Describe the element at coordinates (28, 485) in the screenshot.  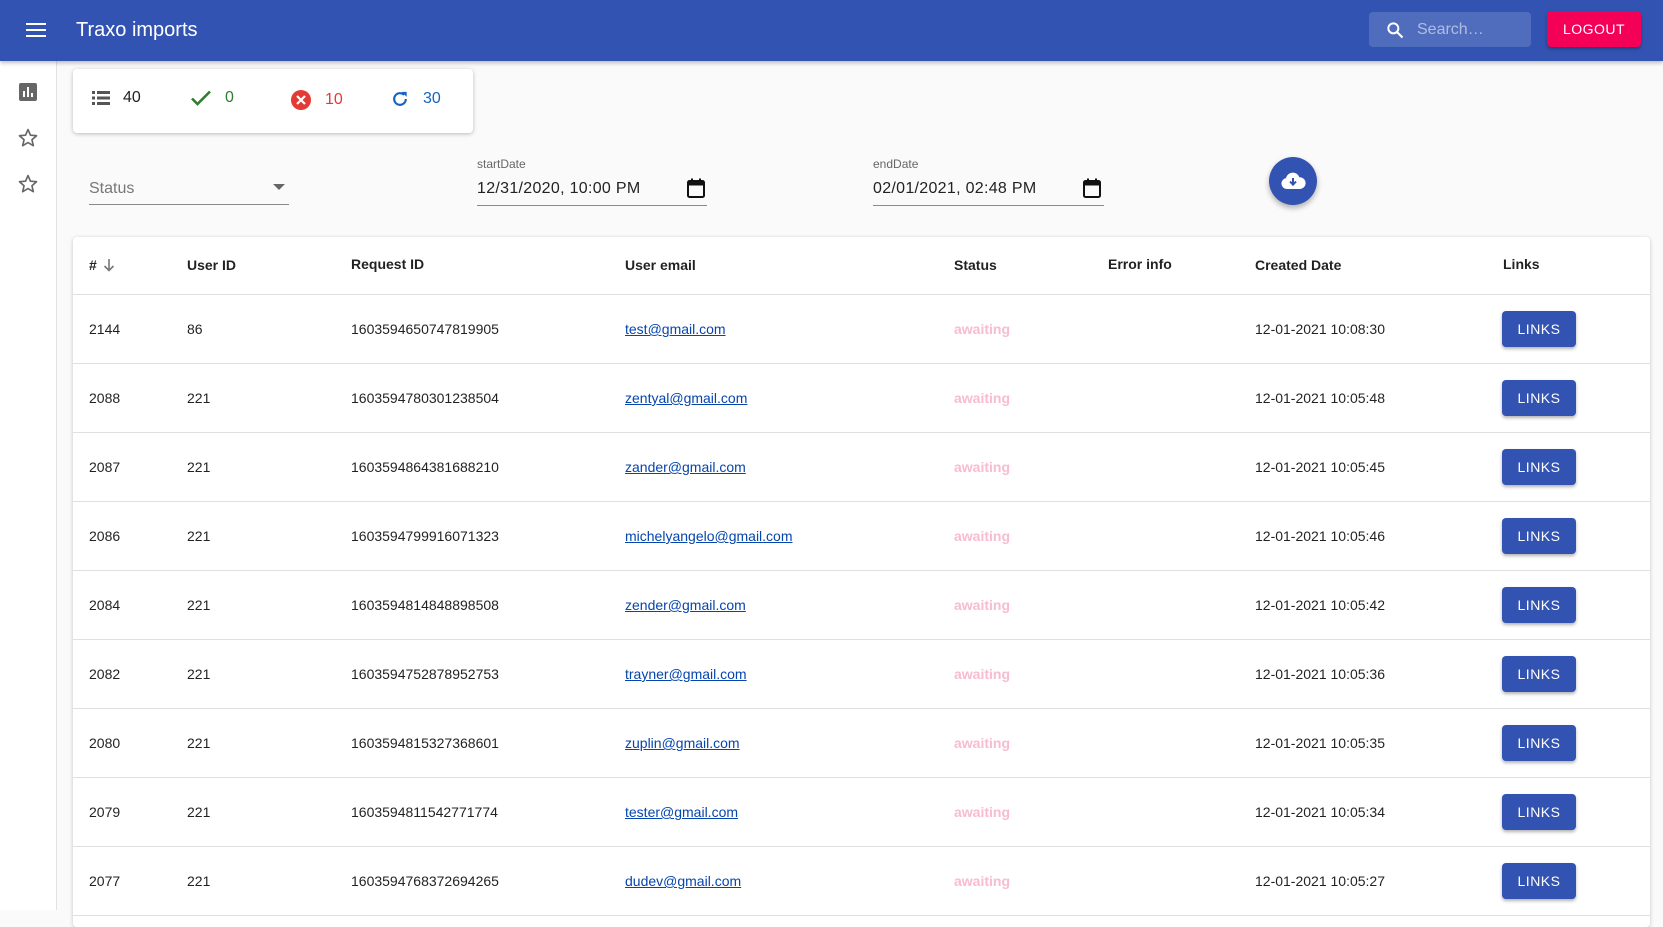
I see `sidebar` at that location.